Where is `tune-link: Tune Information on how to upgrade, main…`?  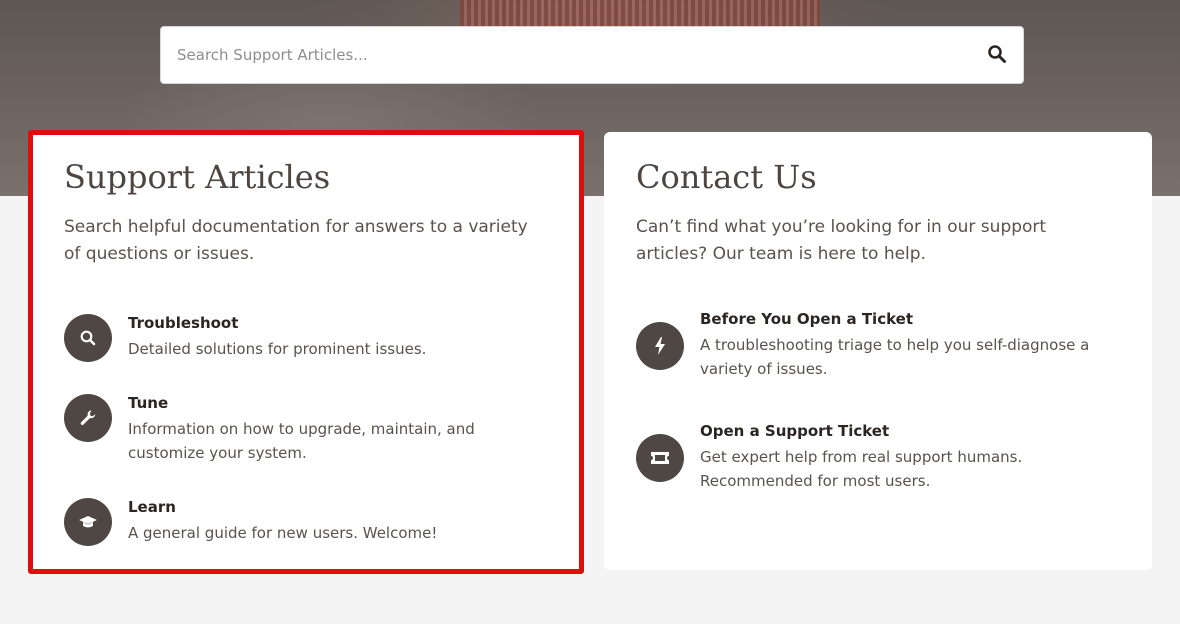 tune-link: Tune Information on how to upgrade, main… is located at coordinates (309, 431).